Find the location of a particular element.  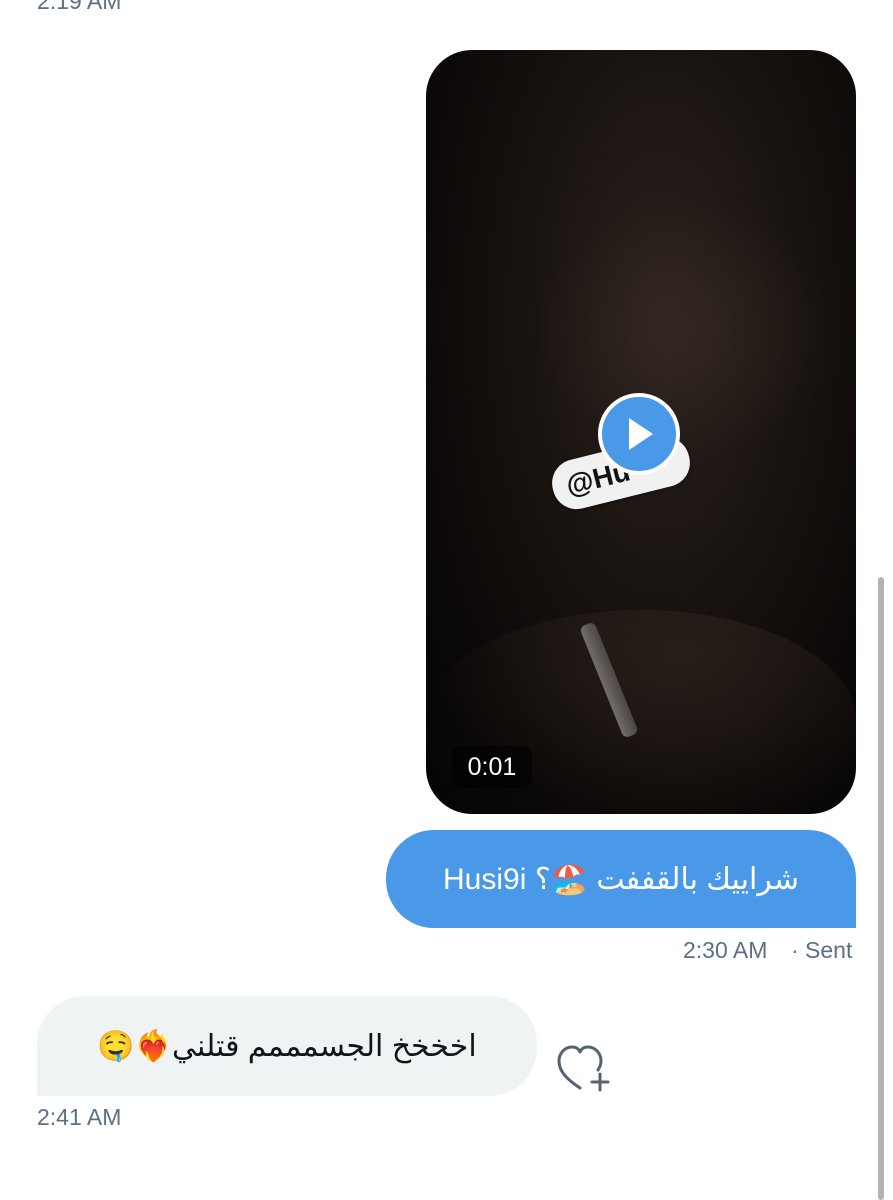

received-message-bubble: اخخخخ الجسمممم قتلني❤️‍🔥🤤 is located at coordinates (287, 1046).